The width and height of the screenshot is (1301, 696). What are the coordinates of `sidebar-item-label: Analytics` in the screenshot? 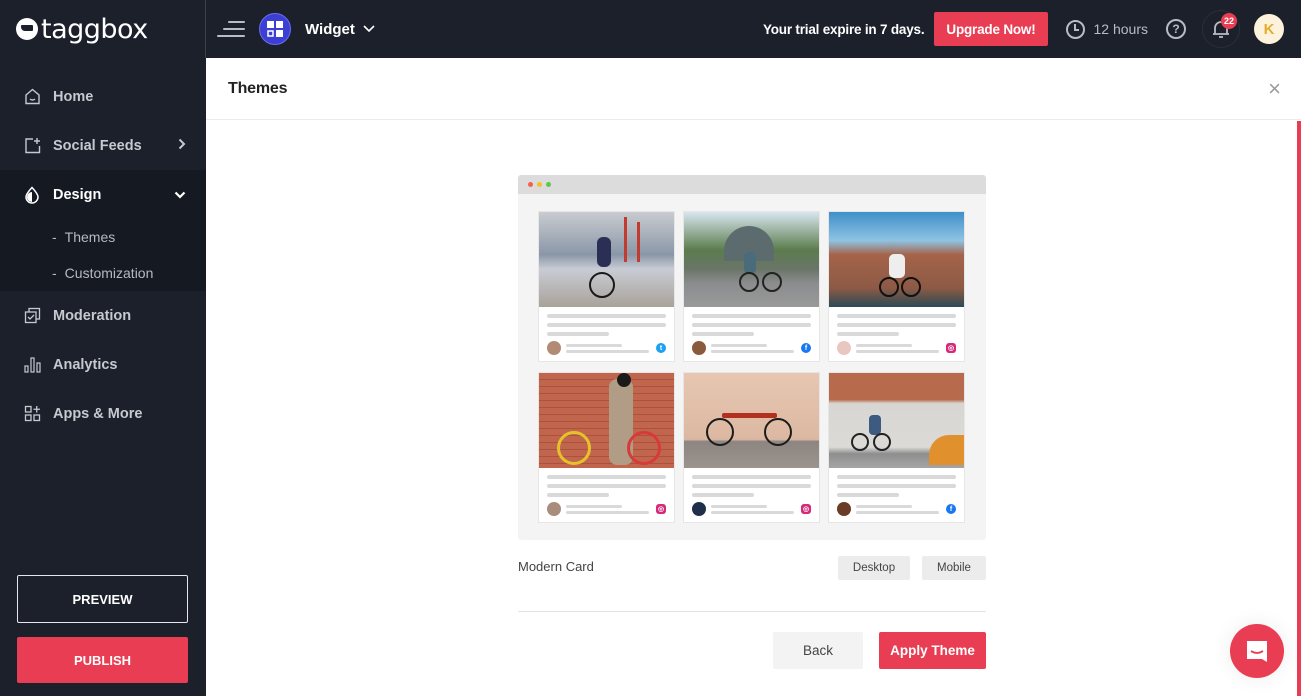 It's located at (85, 364).